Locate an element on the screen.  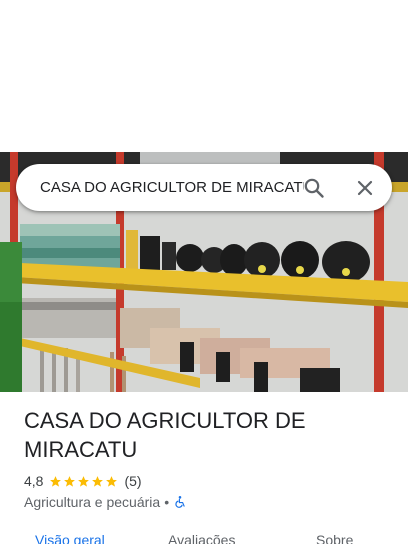
place-title: CASA DO AGRICULTOR DE MIRACATU is located at coordinates (165, 435).